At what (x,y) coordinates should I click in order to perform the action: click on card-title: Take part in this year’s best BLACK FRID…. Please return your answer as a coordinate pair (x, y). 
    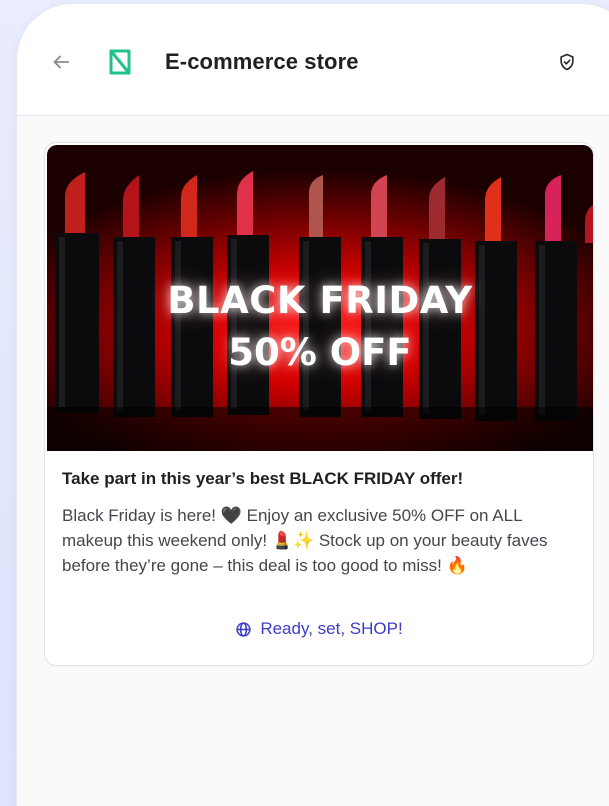
    Looking at the image, I should click on (263, 478).